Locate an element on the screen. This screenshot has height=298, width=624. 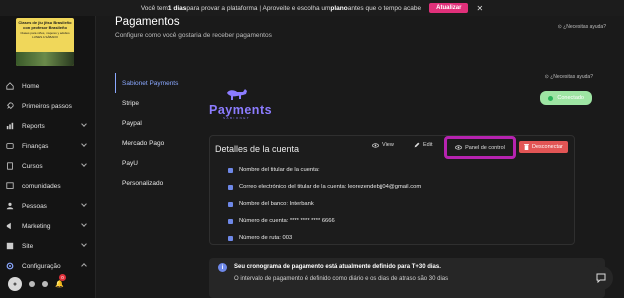
avatar: ● is located at coordinates (15, 284).